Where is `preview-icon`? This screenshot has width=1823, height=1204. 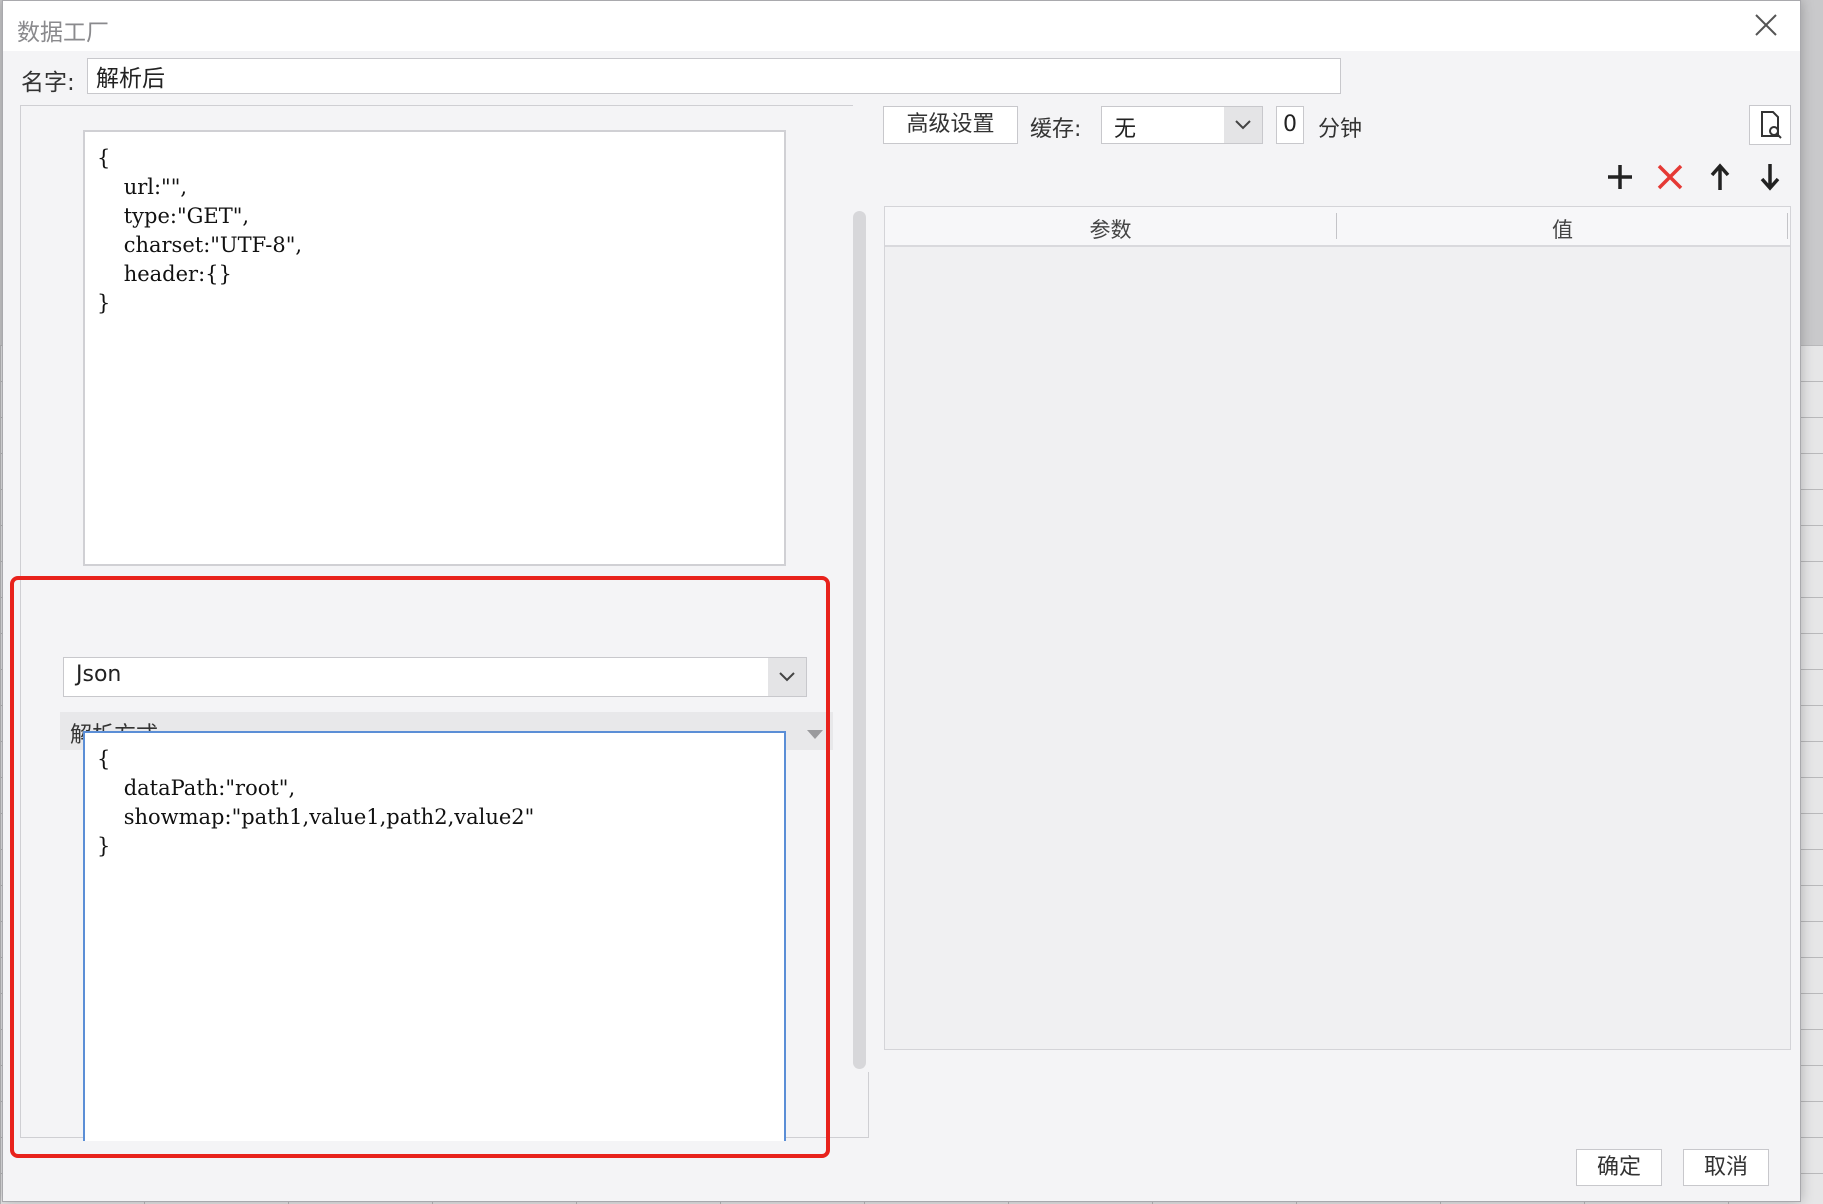 preview-icon is located at coordinates (1770, 125).